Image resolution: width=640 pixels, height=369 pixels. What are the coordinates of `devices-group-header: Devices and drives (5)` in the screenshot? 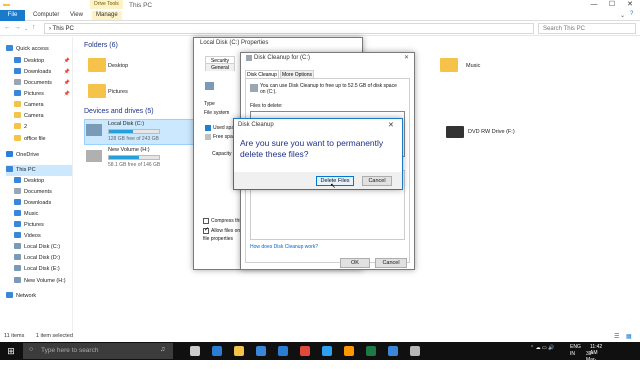 It's located at (119, 111).